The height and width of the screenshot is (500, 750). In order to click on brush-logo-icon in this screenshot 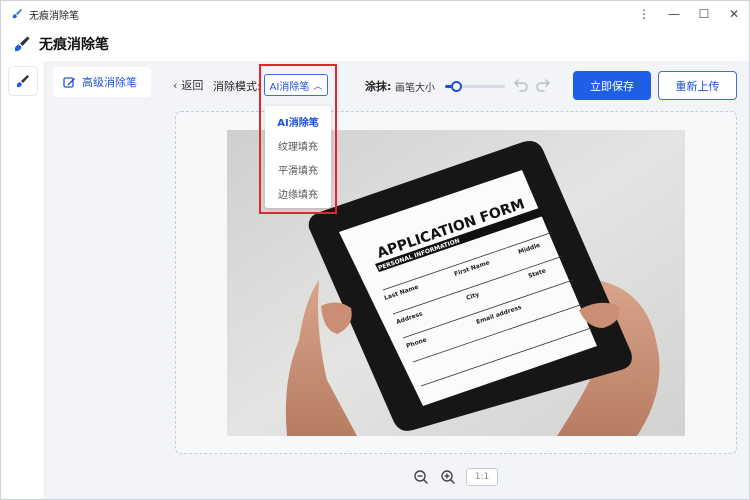, I will do `click(17, 14)`.